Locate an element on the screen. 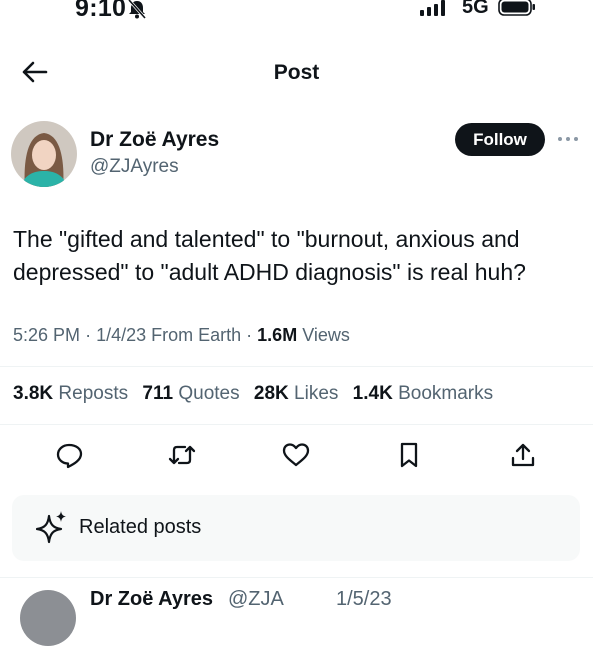 The height and width of the screenshot is (646, 593). quotes-stat: 711 Quotes is located at coordinates (190, 393).